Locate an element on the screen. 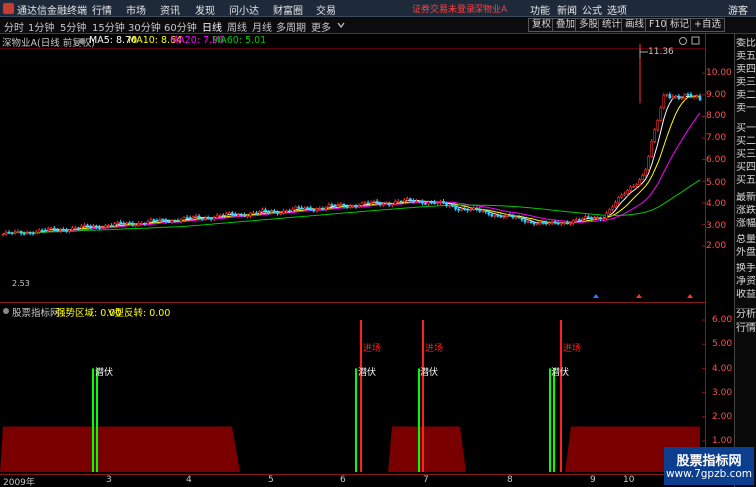 The height and width of the screenshot is (487, 756). indicator-tick-label: 2.00 is located at coordinates (722, 417).